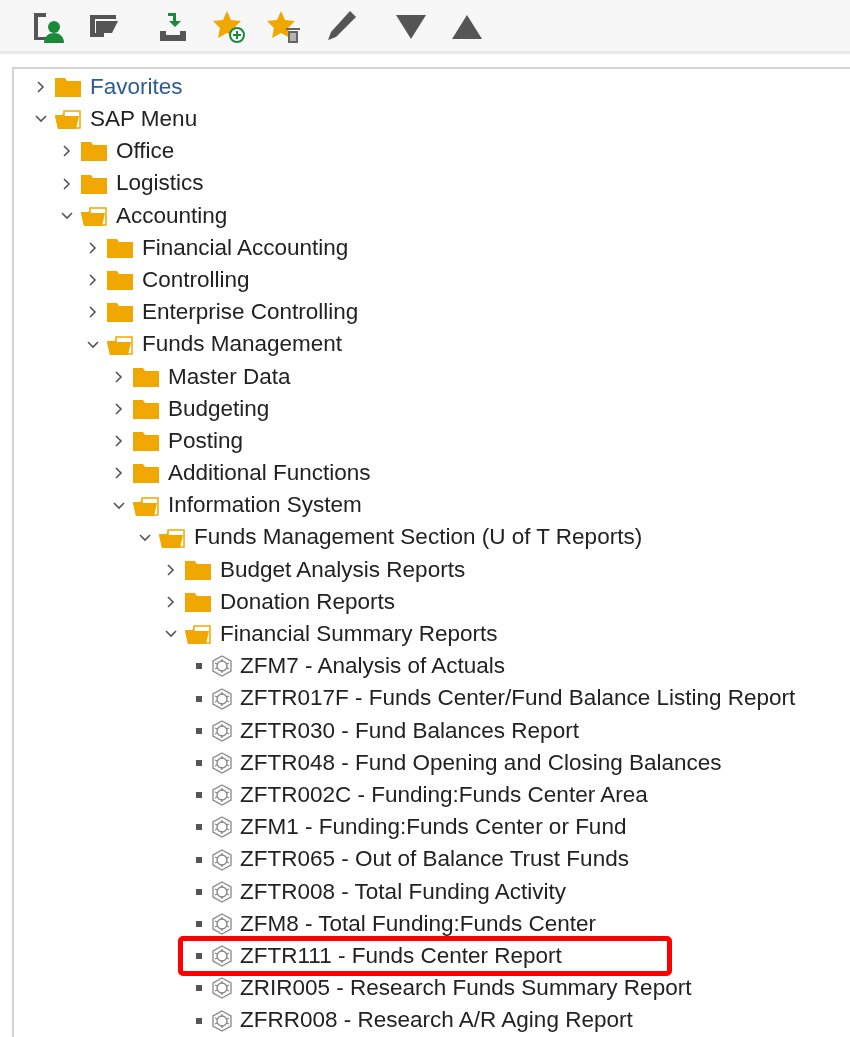 This screenshot has width=850, height=1037. What do you see at coordinates (481, 763) in the screenshot?
I see `transaction-item: ZFTR048 - Fund Opening and Closing Balances` at bounding box center [481, 763].